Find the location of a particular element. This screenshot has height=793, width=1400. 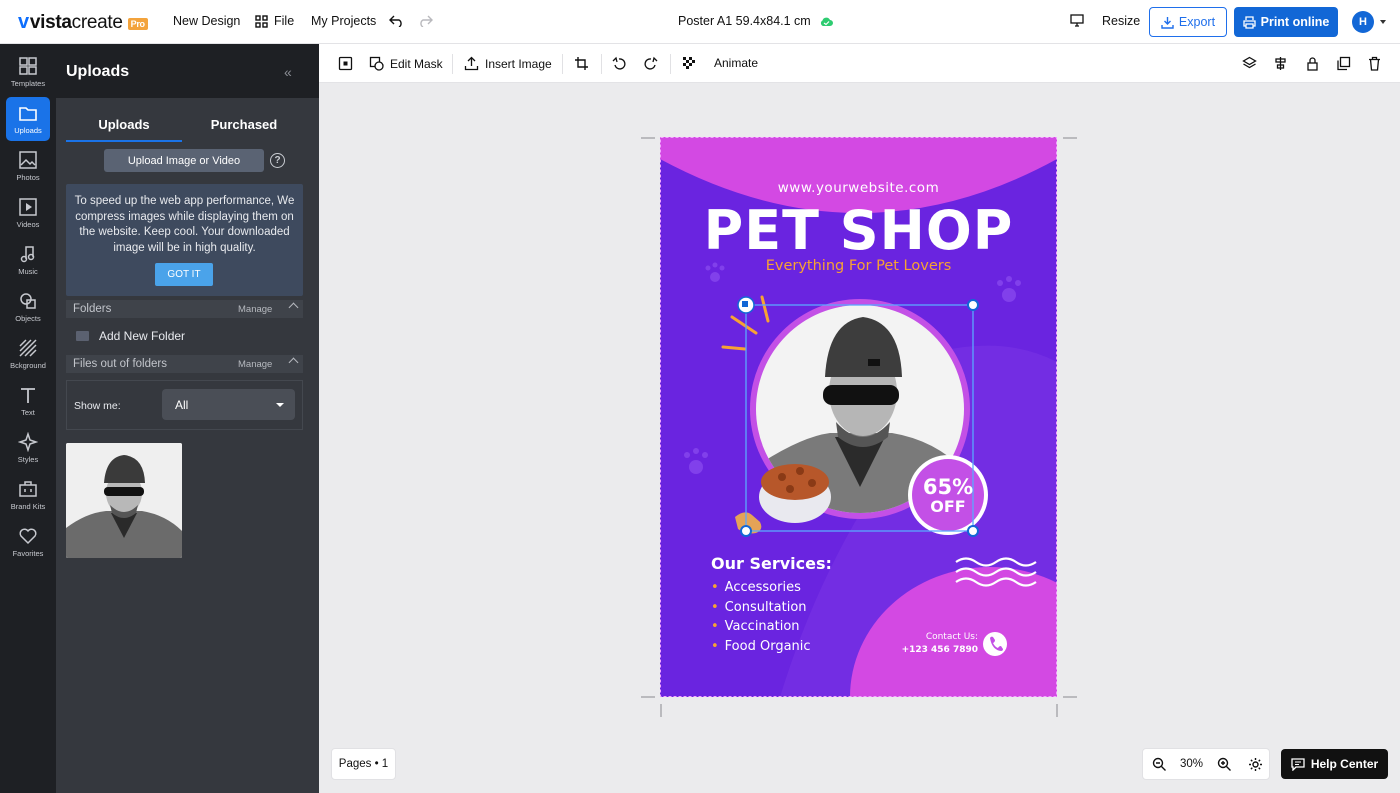

tab-purchased-label: Purchased is located at coordinates (244, 124).